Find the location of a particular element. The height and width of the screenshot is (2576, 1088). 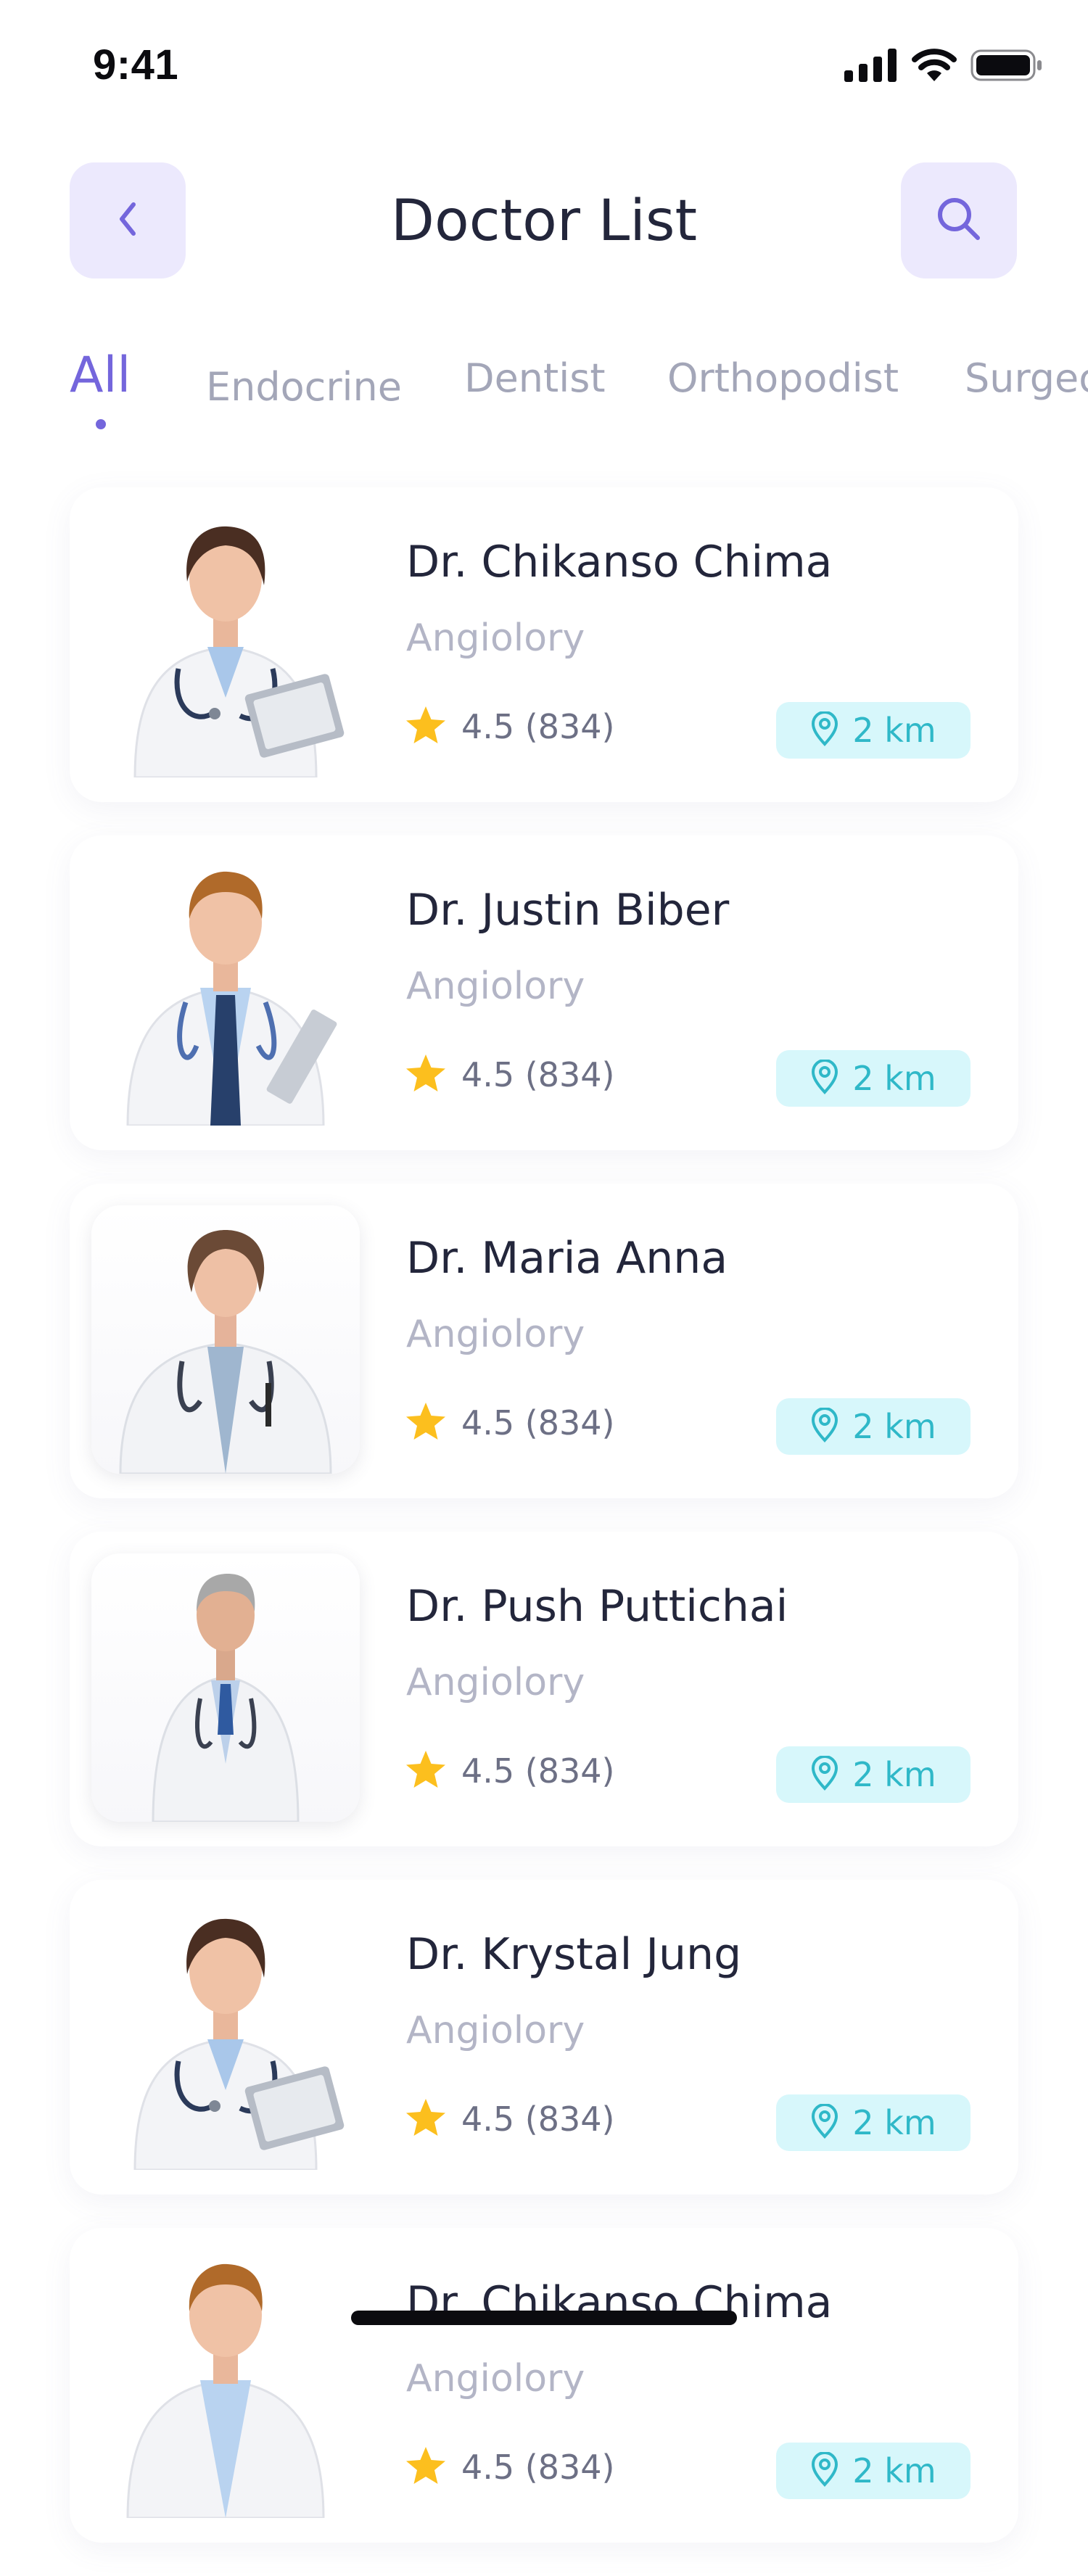

status-time: 9:41 is located at coordinates (136, 64).